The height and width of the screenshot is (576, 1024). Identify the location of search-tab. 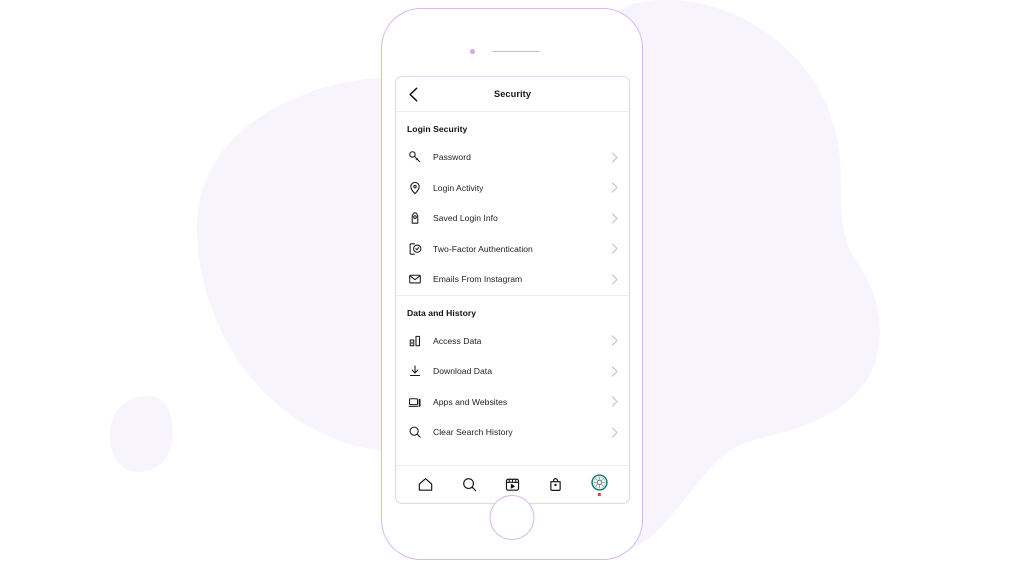
(469, 485).